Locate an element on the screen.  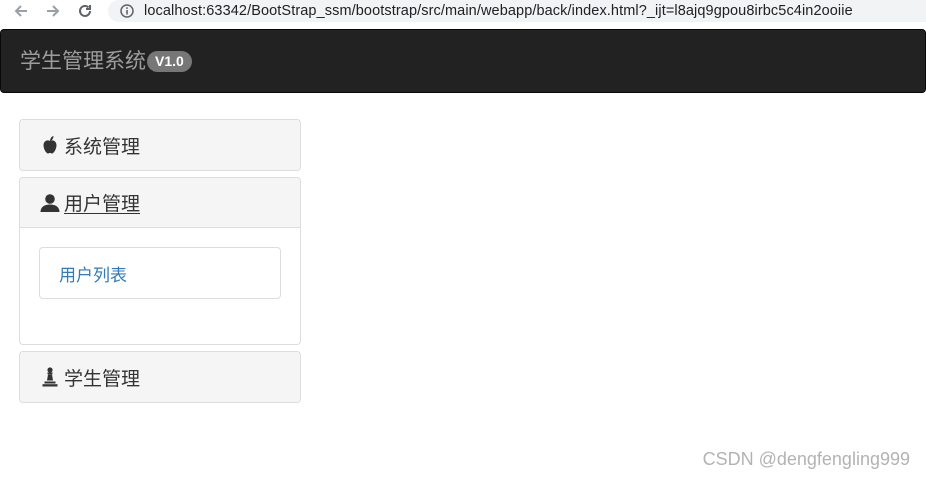
panel-heading-student: 学生管理 is located at coordinates (160, 377).